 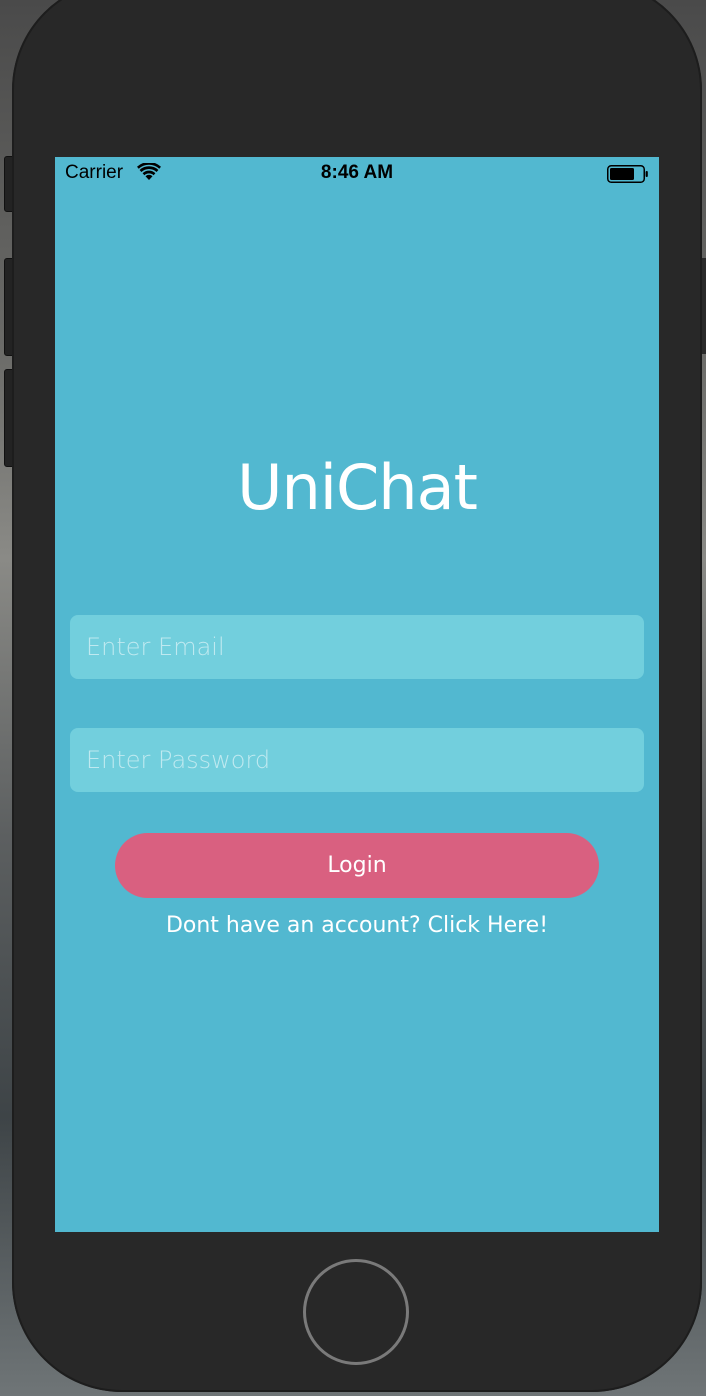 What do you see at coordinates (627, 174) in the screenshot?
I see `battery-icon` at bounding box center [627, 174].